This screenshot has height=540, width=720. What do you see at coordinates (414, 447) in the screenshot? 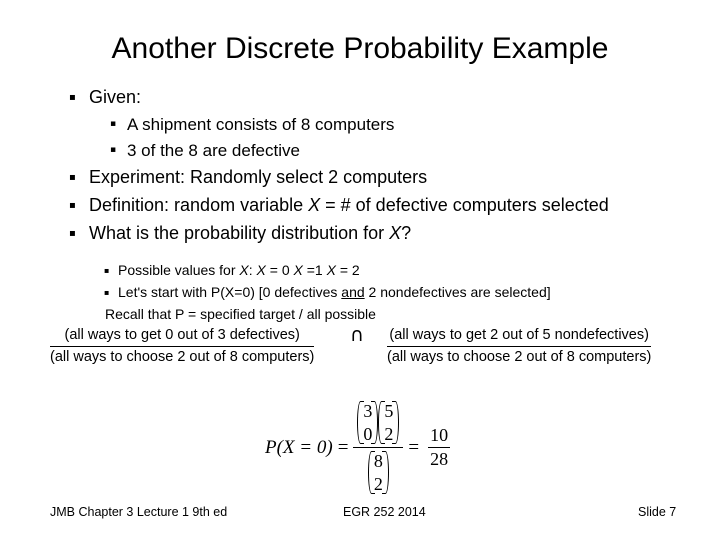
I see `equation-equals-sign-2: =` at bounding box center [414, 447].